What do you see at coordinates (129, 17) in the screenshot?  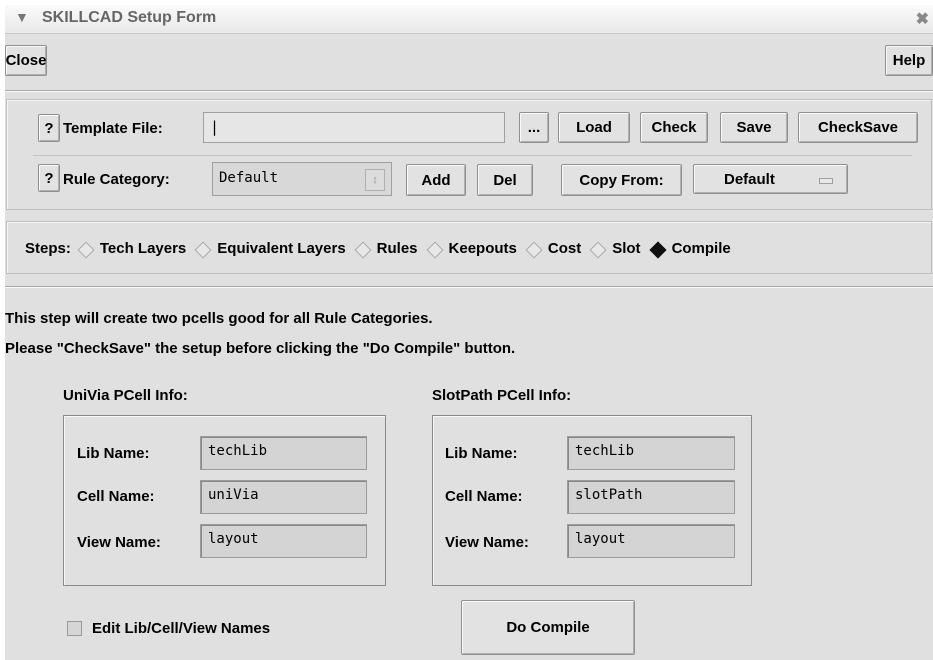 I see `window-title: SKILLCAD Setup Form` at bounding box center [129, 17].